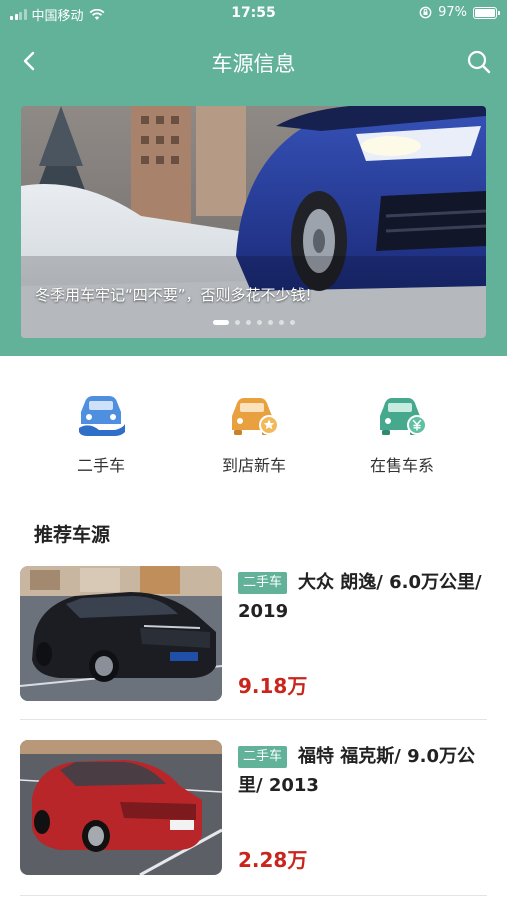 The height and width of the screenshot is (900, 507). What do you see at coordinates (253, 64) in the screenshot?
I see `page-title: 车源信息` at bounding box center [253, 64].